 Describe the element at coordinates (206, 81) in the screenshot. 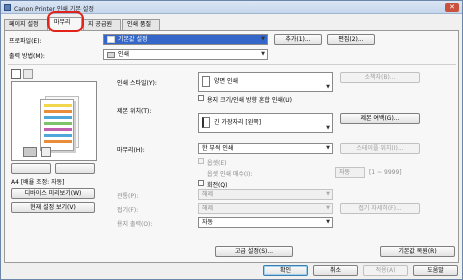

I see `duplex-icon` at that location.